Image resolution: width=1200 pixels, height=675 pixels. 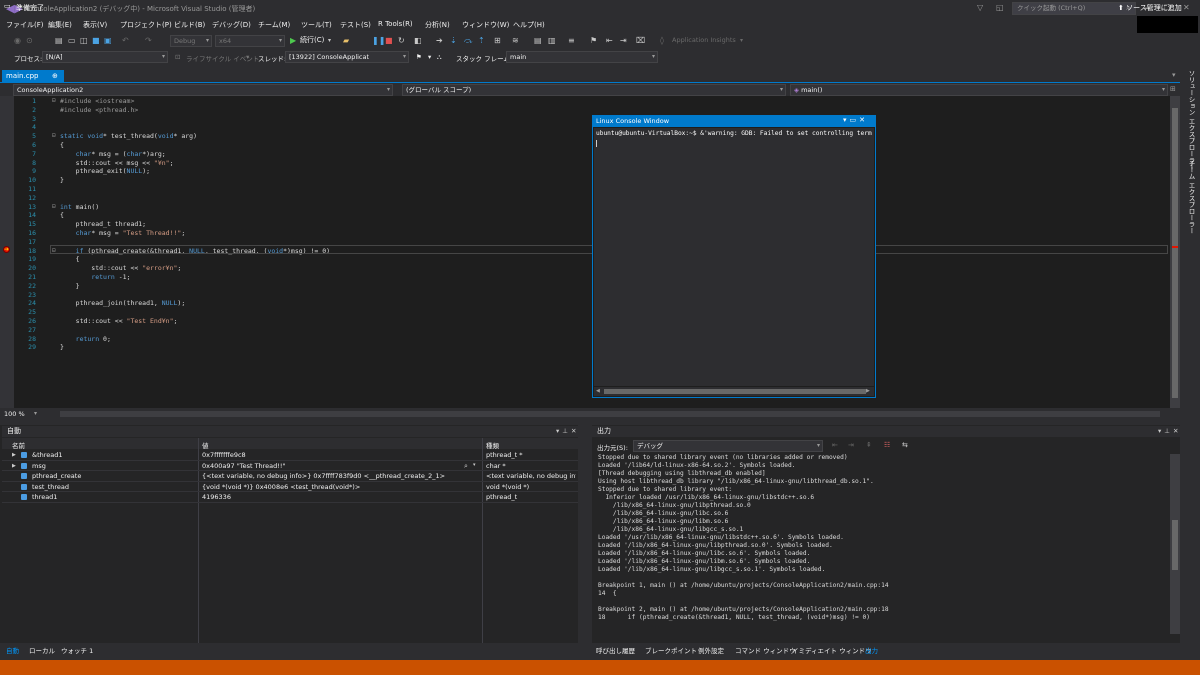 What do you see at coordinates (832, 650) in the screenshot?
I see `tab-immediate-window: イミディエイト ウィンドウ` at bounding box center [832, 650].